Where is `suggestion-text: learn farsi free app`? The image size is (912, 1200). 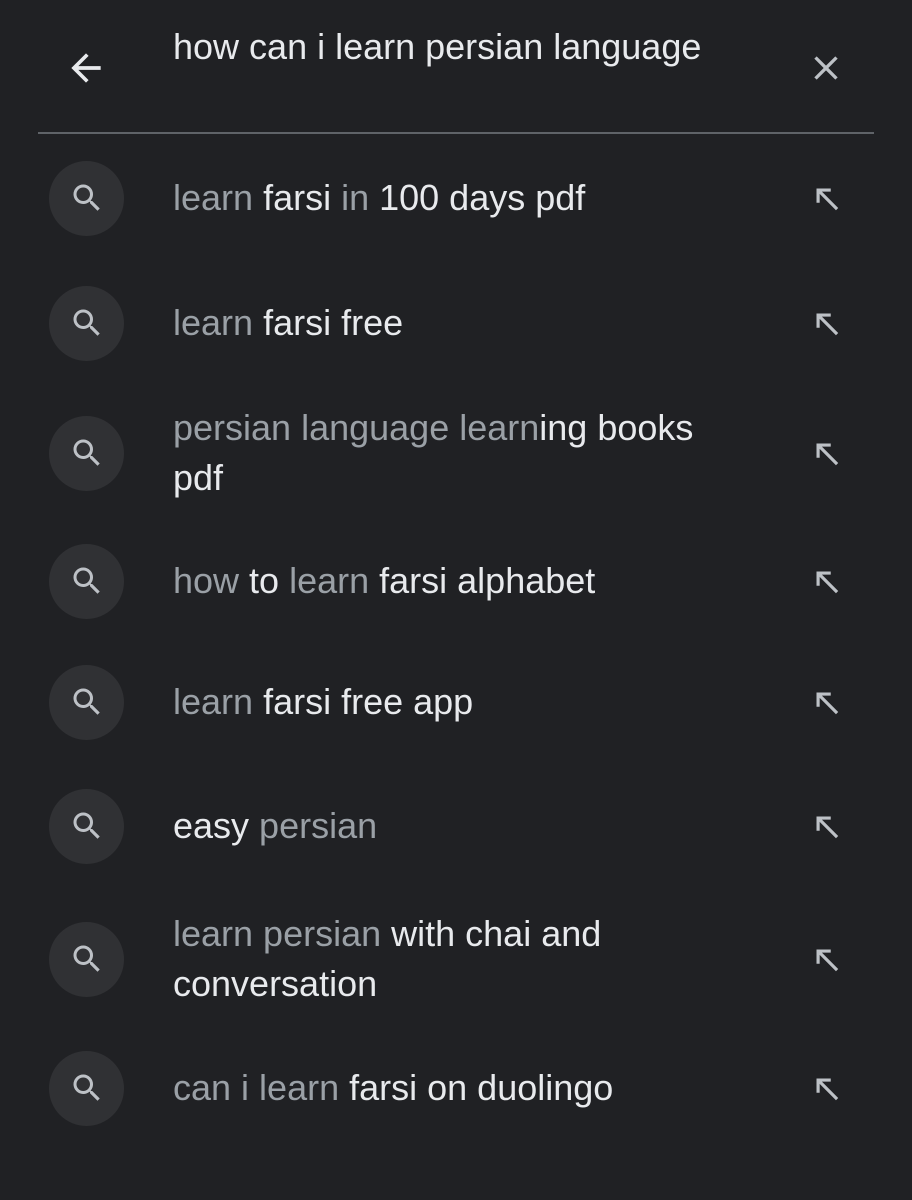
suggestion-text: learn farsi free app is located at coordinates (453, 702).